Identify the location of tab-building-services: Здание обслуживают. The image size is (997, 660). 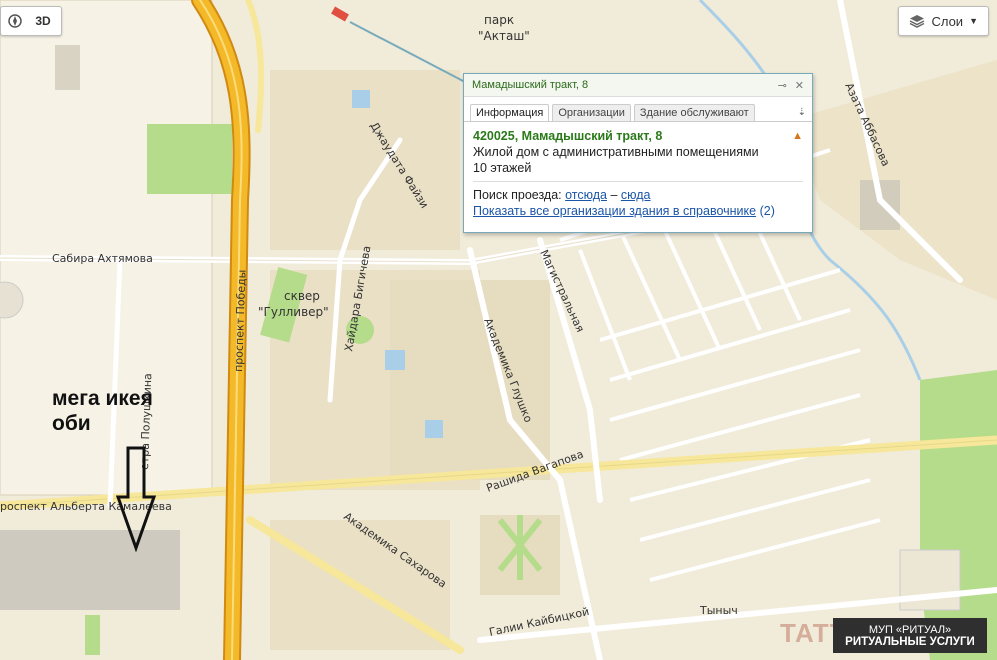
(694, 112).